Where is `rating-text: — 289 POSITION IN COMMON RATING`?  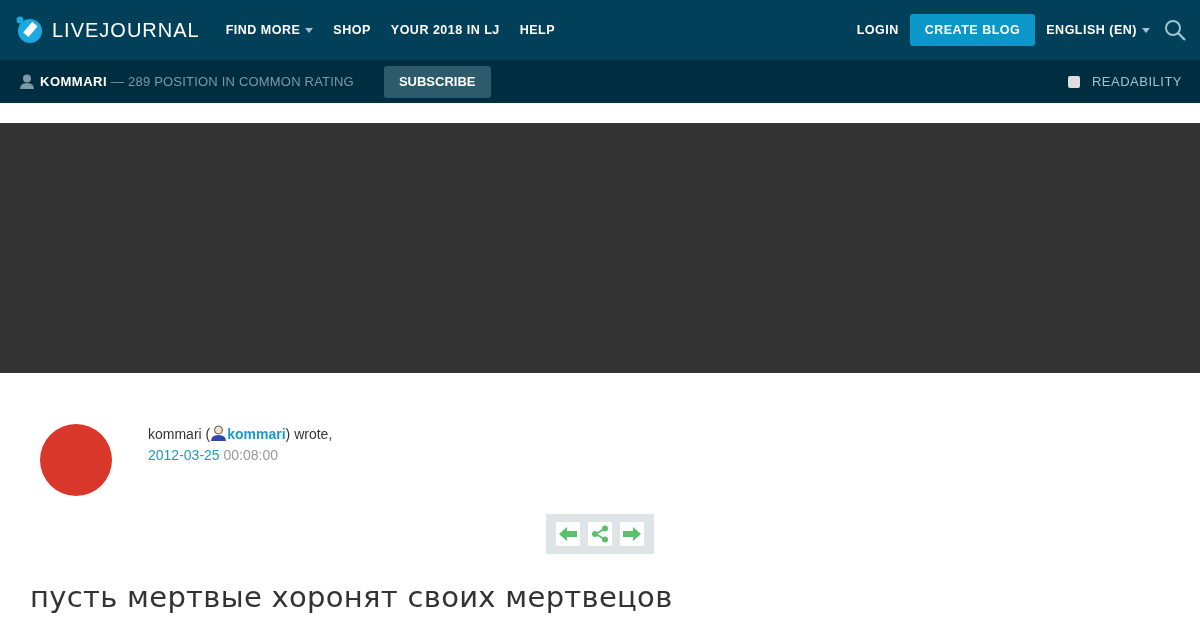 rating-text: — 289 POSITION IN COMMON RATING is located at coordinates (232, 81).